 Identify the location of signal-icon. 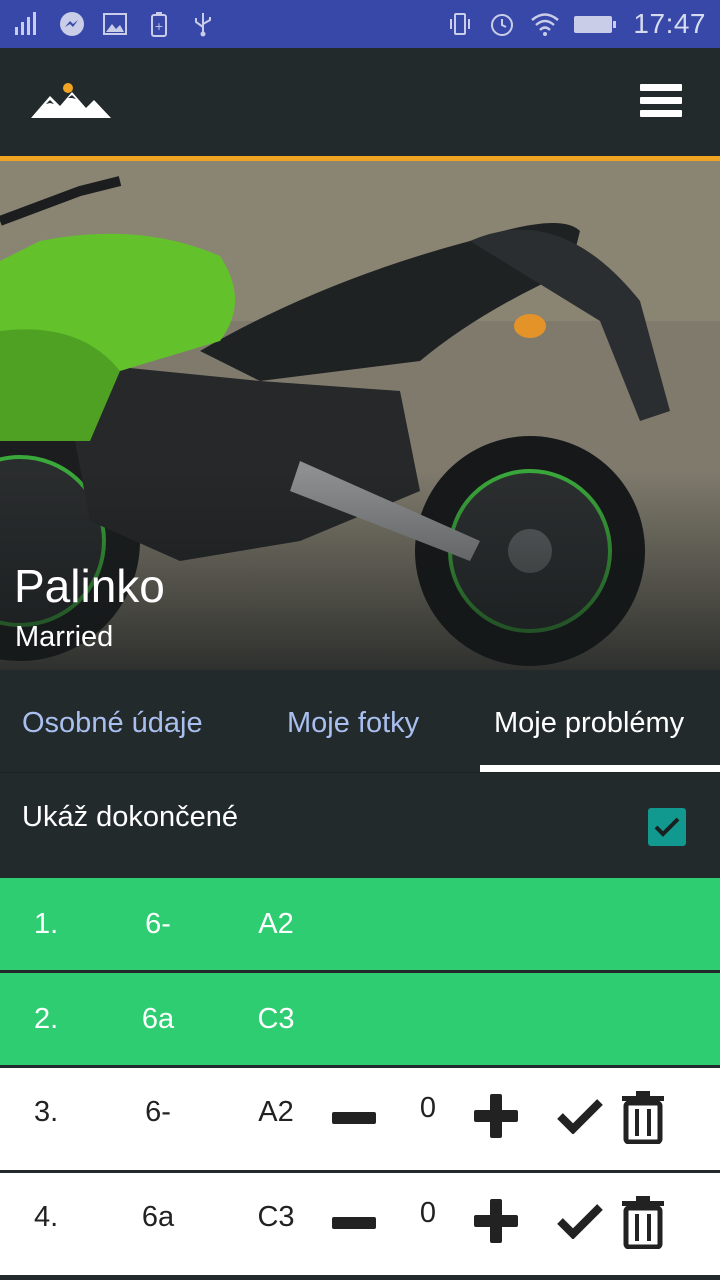
(27, 24).